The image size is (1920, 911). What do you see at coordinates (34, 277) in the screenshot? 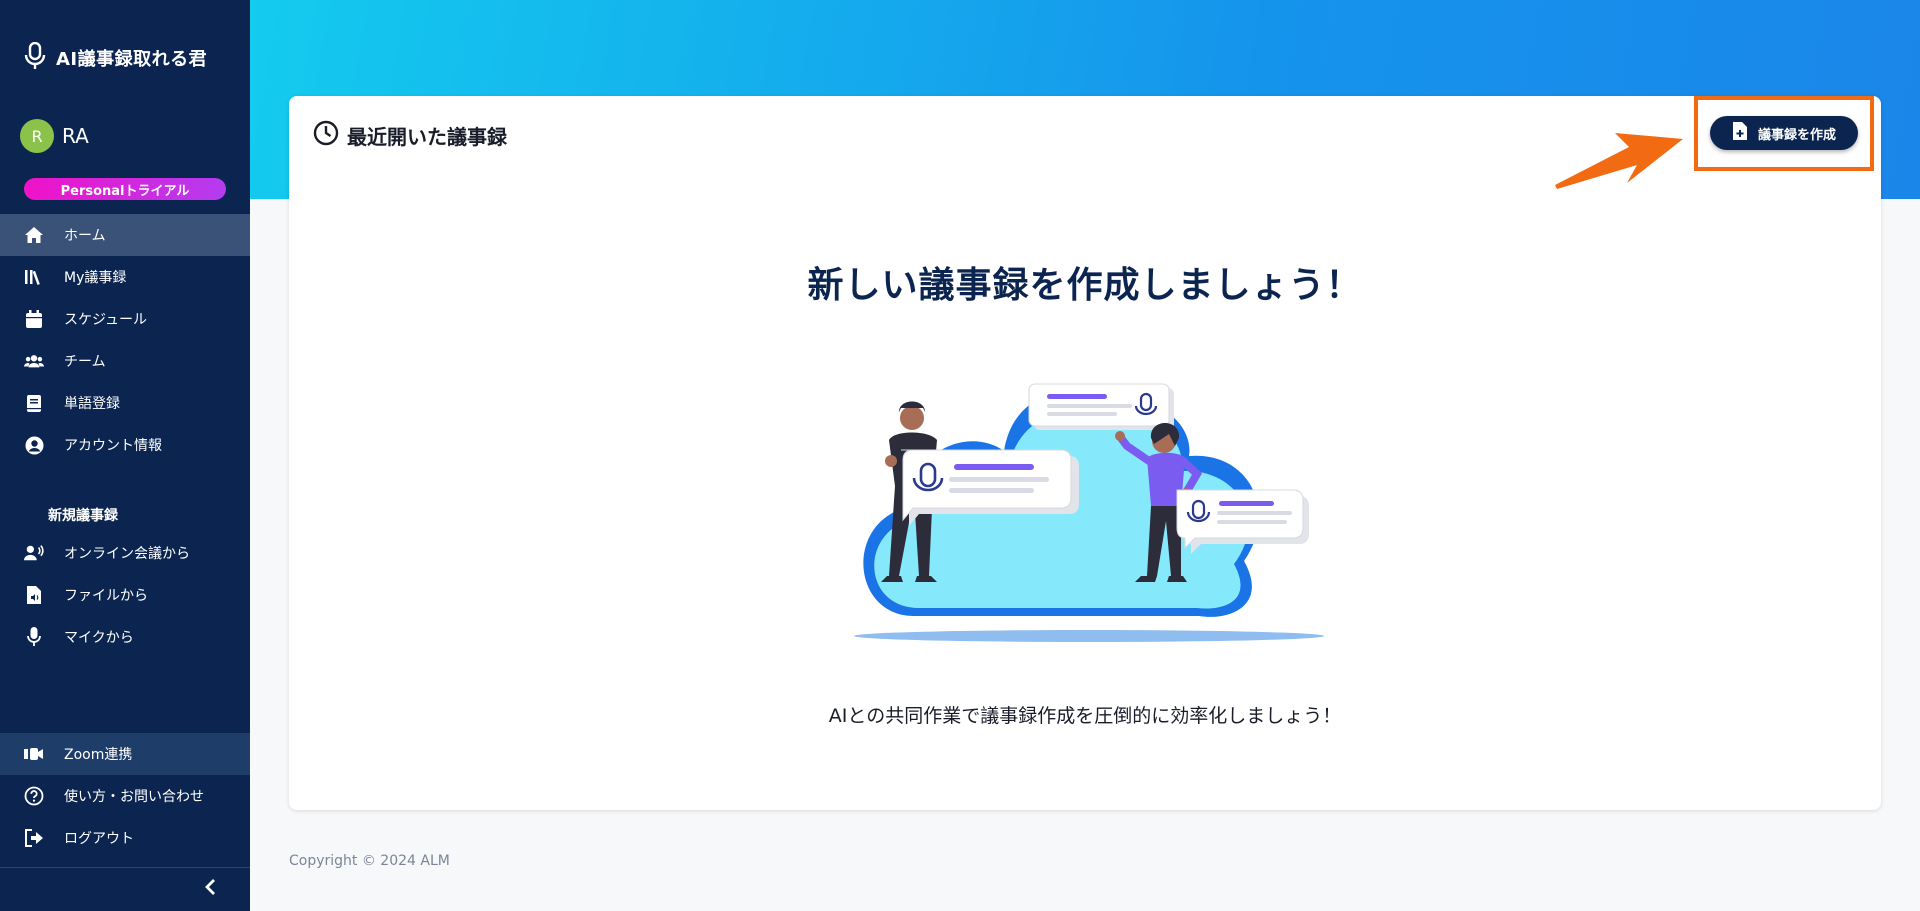
I see `library-icon` at bounding box center [34, 277].